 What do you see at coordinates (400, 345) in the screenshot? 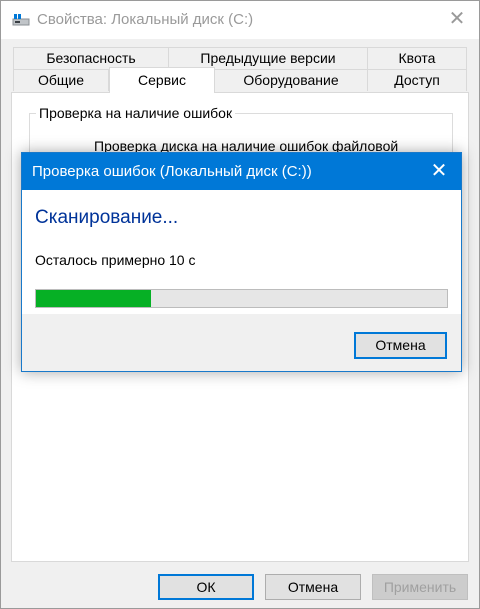
I see `dialog-cancel-button: Отмена` at bounding box center [400, 345].